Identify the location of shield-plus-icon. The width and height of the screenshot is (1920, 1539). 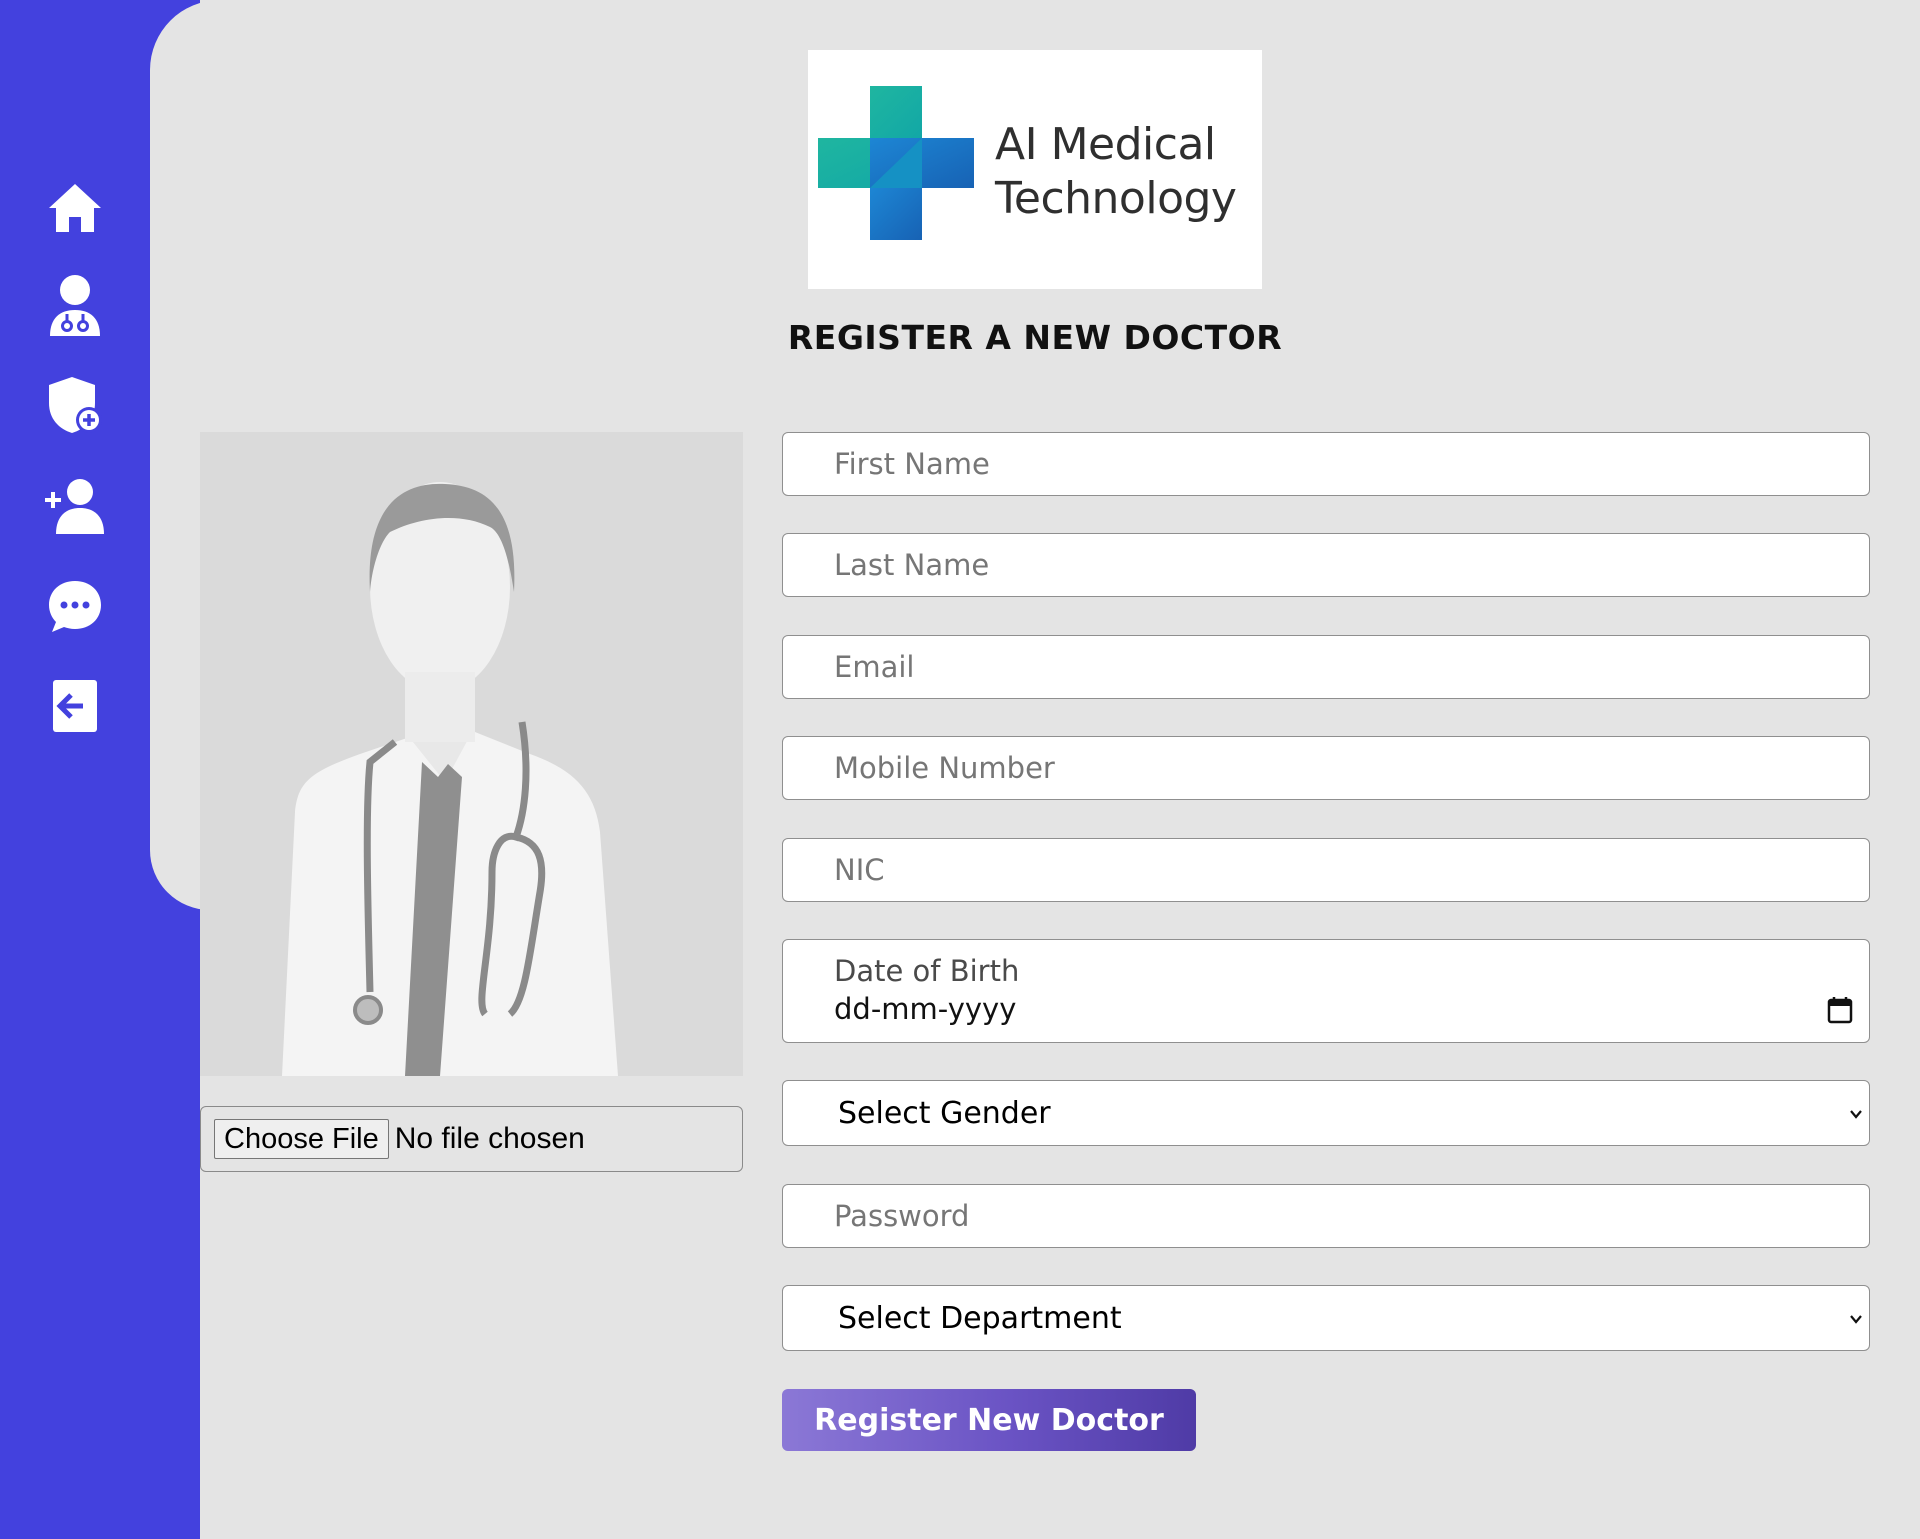
(75, 405).